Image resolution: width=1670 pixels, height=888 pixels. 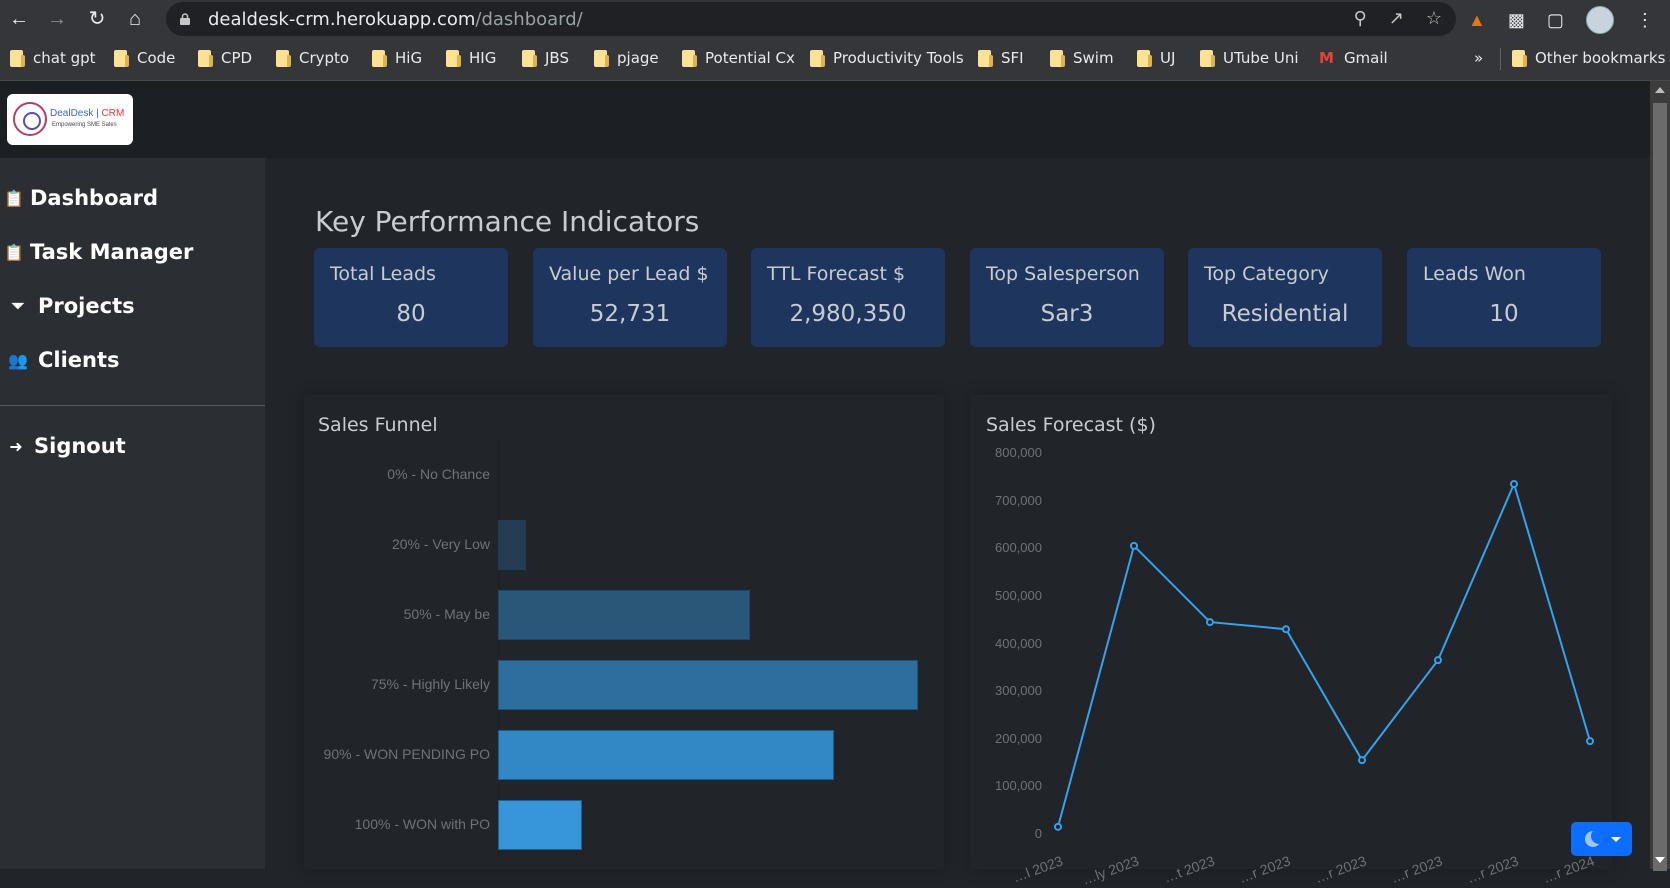 What do you see at coordinates (97, 19) in the screenshot?
I see `reload-icon: ↻` at bounding box center [97, 19].